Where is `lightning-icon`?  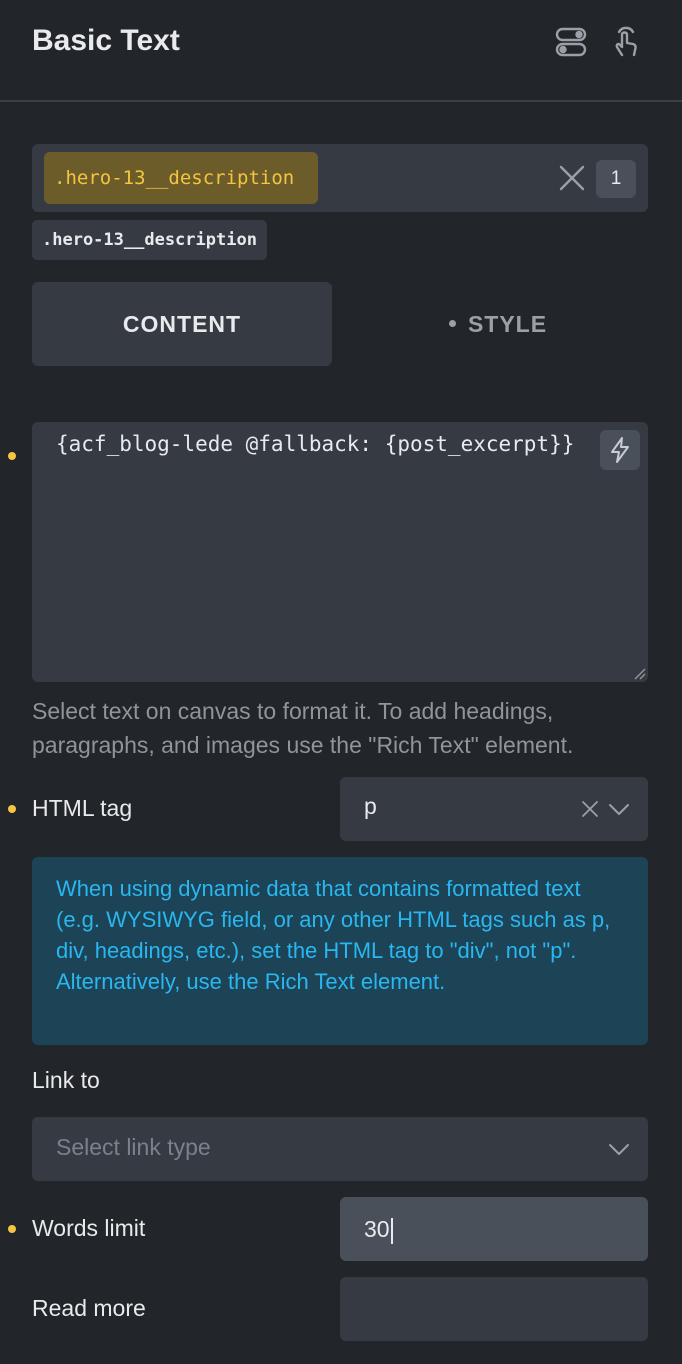
lightning-icon is located at coordinates (620, 450).